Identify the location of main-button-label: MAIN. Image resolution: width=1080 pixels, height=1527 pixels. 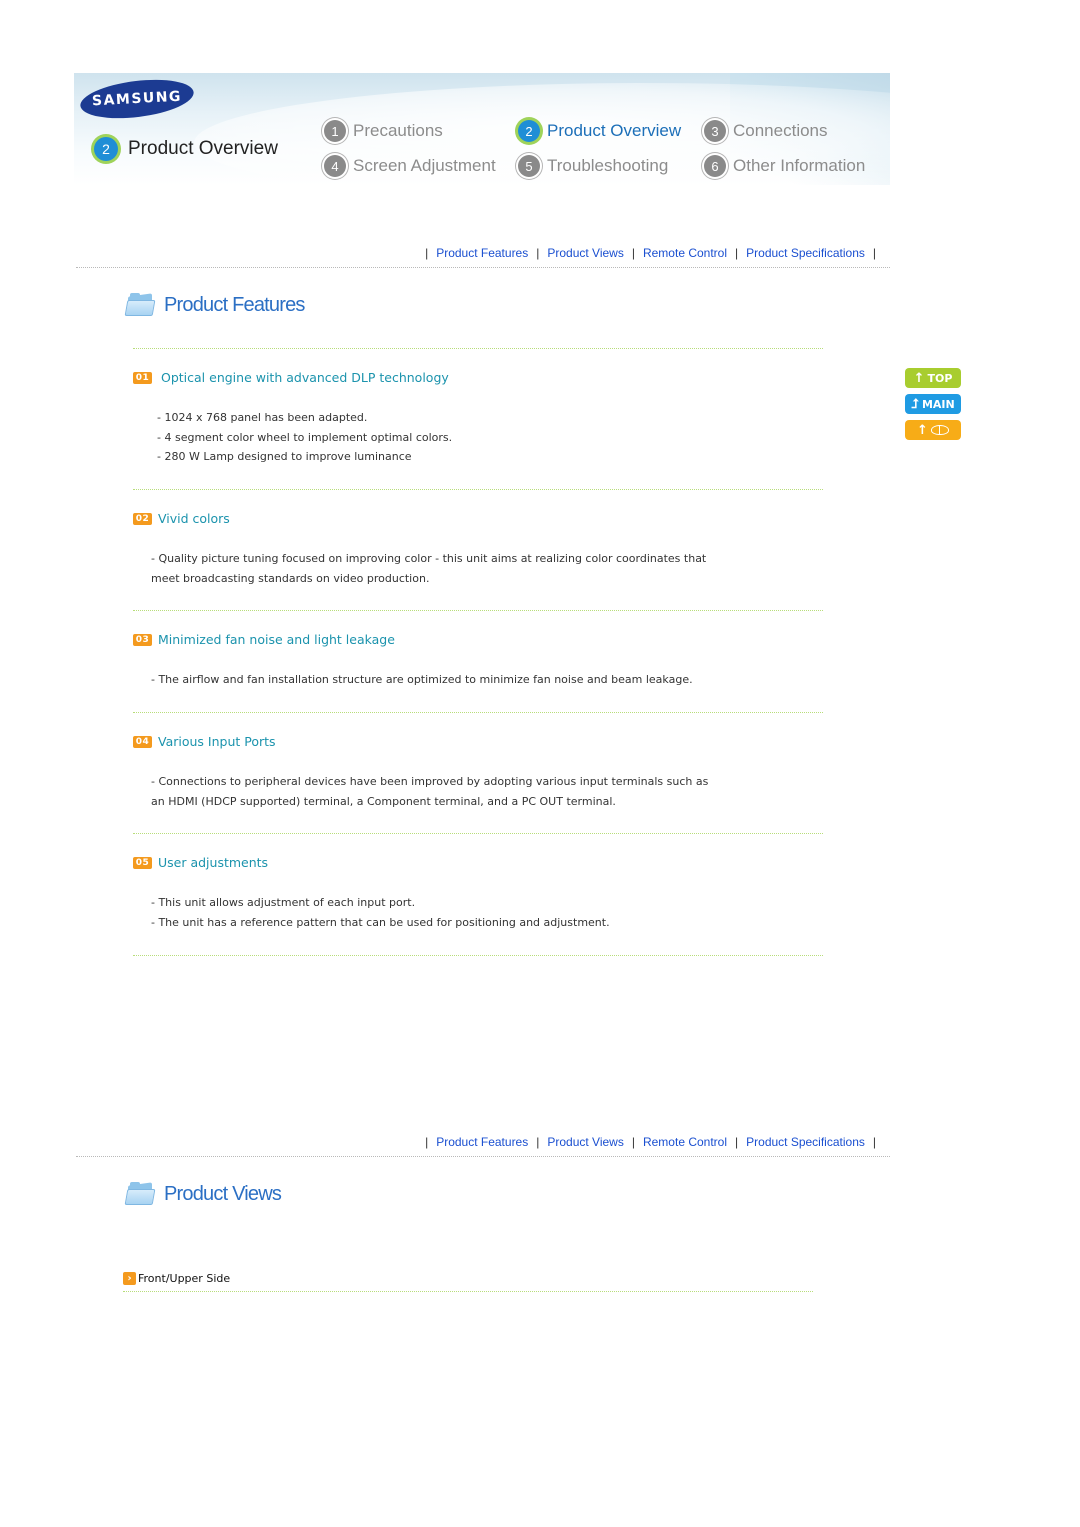
(938, 404).